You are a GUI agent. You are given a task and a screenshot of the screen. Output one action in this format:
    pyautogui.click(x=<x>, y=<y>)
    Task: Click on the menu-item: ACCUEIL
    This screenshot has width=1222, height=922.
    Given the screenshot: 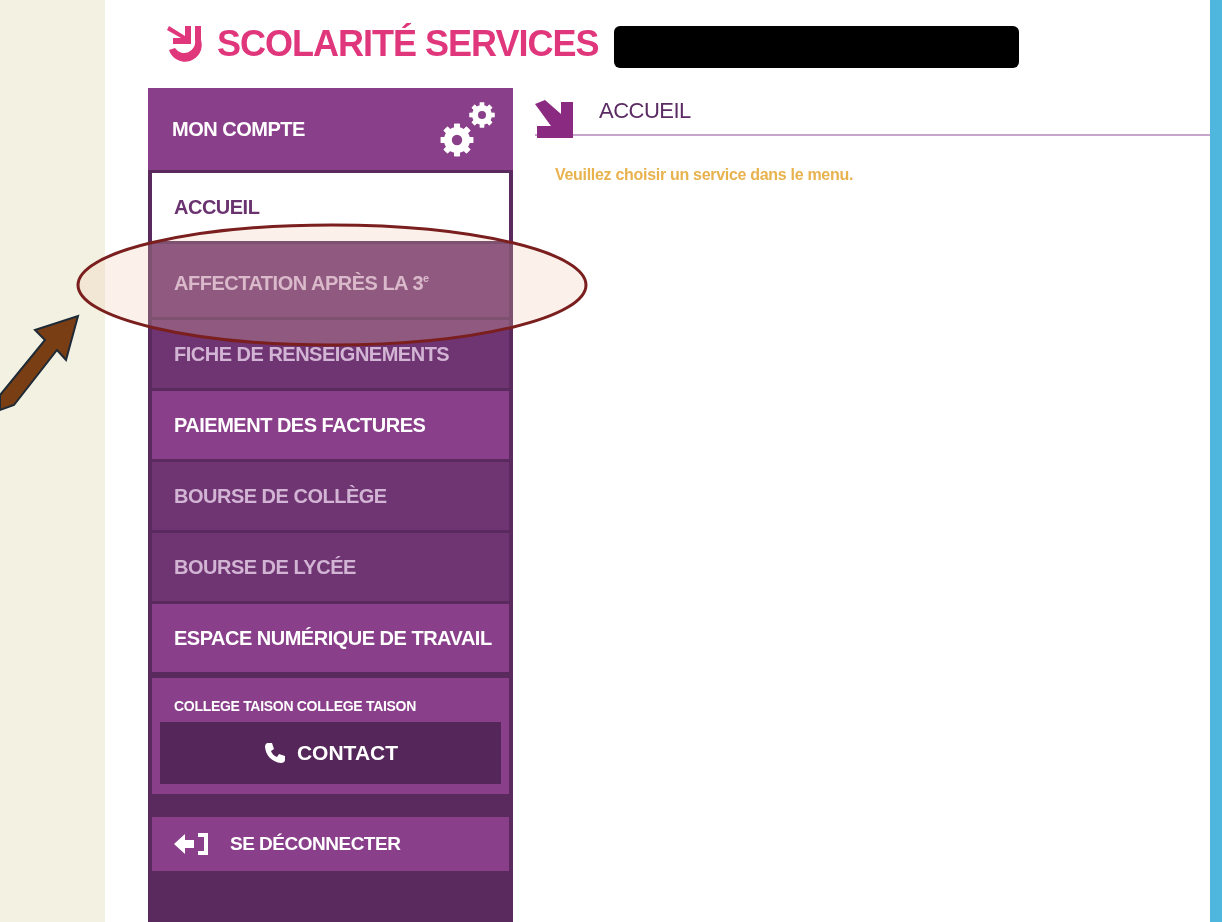 What is the action you would take?
    pyautogui.click(x=330, y=207)
    